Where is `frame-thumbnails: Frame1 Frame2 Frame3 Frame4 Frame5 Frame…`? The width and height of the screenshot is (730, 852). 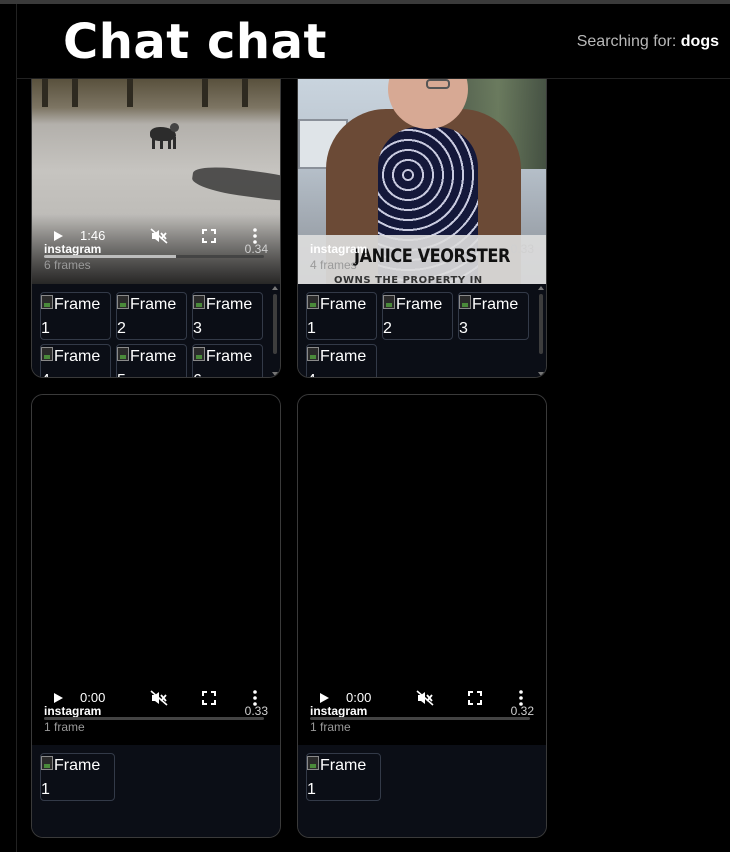 frame-thumbnails: Frame1 Frame2 Frame3 Frame4 Frame5 Frame… is located at coordinates (156, 330).